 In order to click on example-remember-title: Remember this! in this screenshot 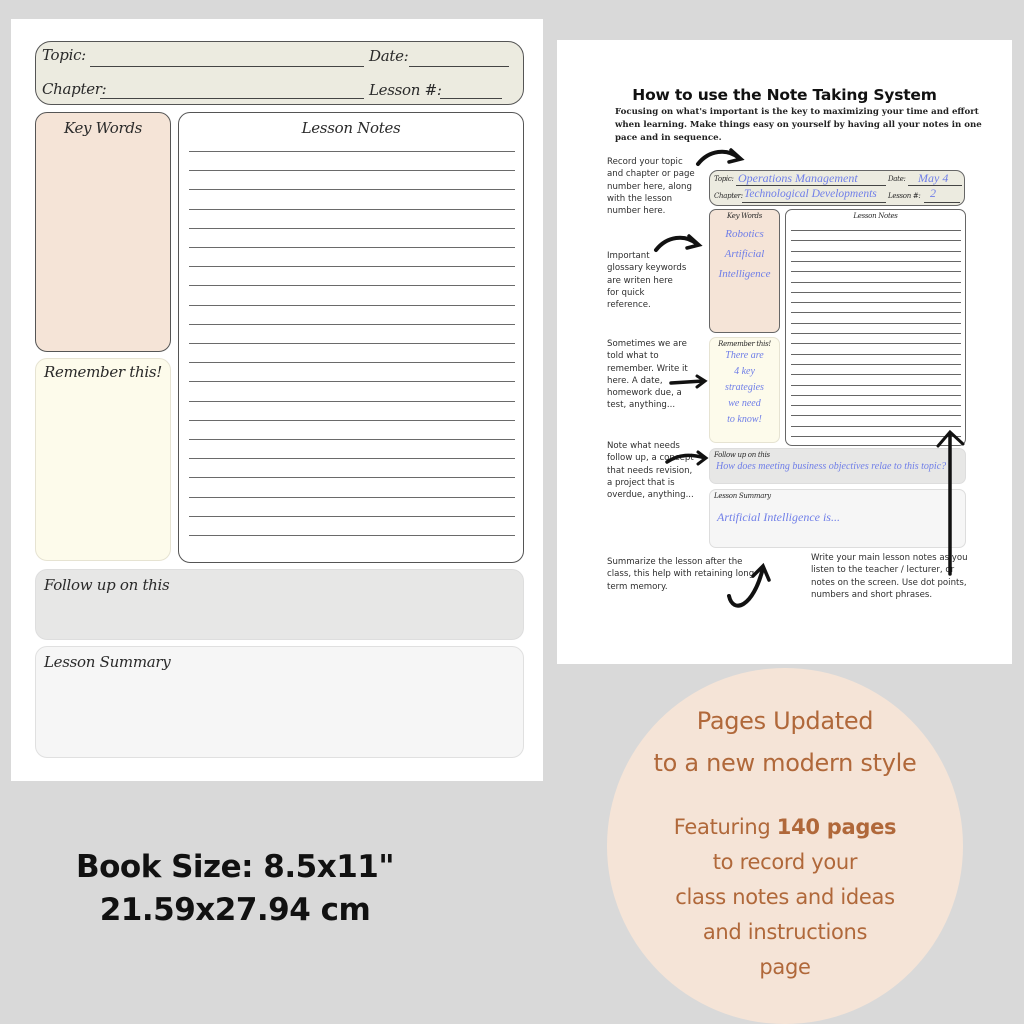, I will do `click(744, 344)`.